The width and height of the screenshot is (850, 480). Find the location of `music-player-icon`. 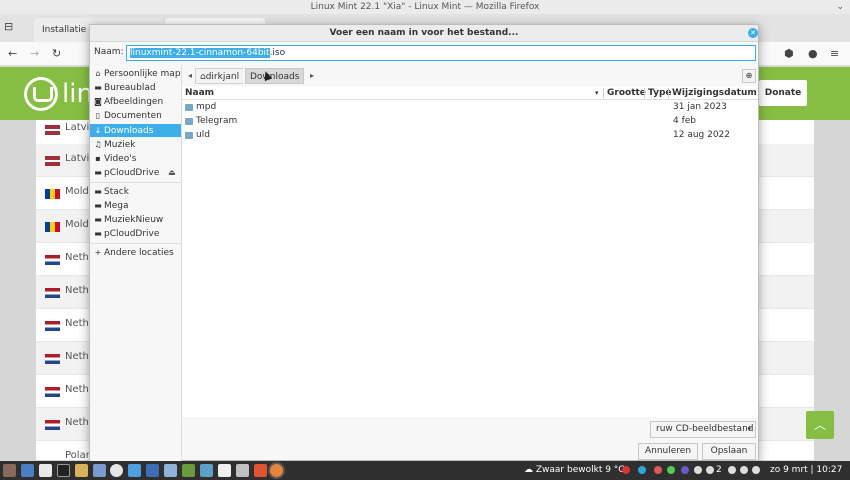

music-player-icon is located at coordinates (116, 470).